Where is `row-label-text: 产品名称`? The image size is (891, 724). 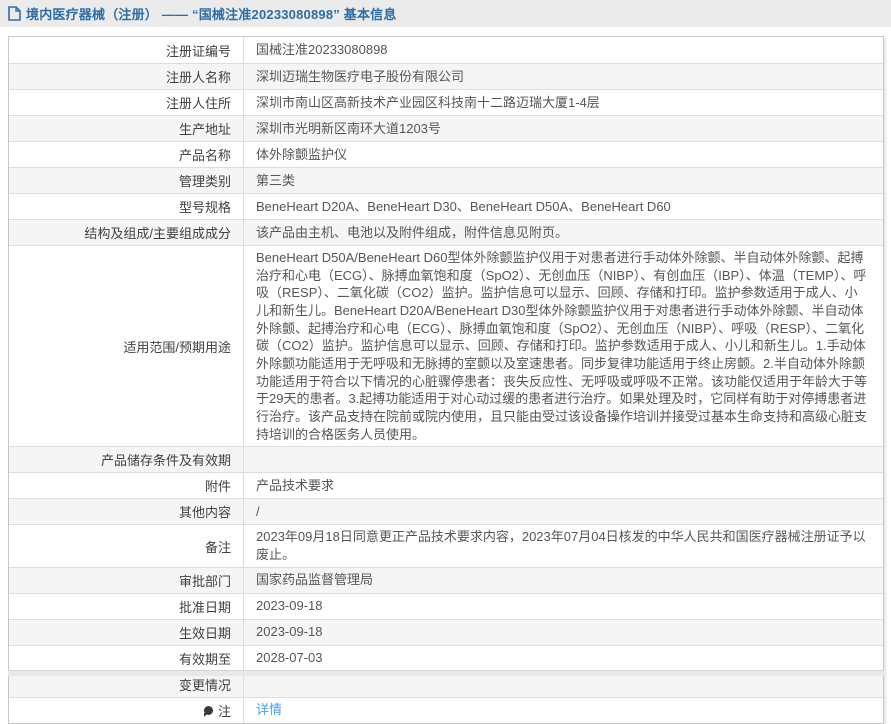 row-label-text: 产品名称 is located at coordinates (204, 155).